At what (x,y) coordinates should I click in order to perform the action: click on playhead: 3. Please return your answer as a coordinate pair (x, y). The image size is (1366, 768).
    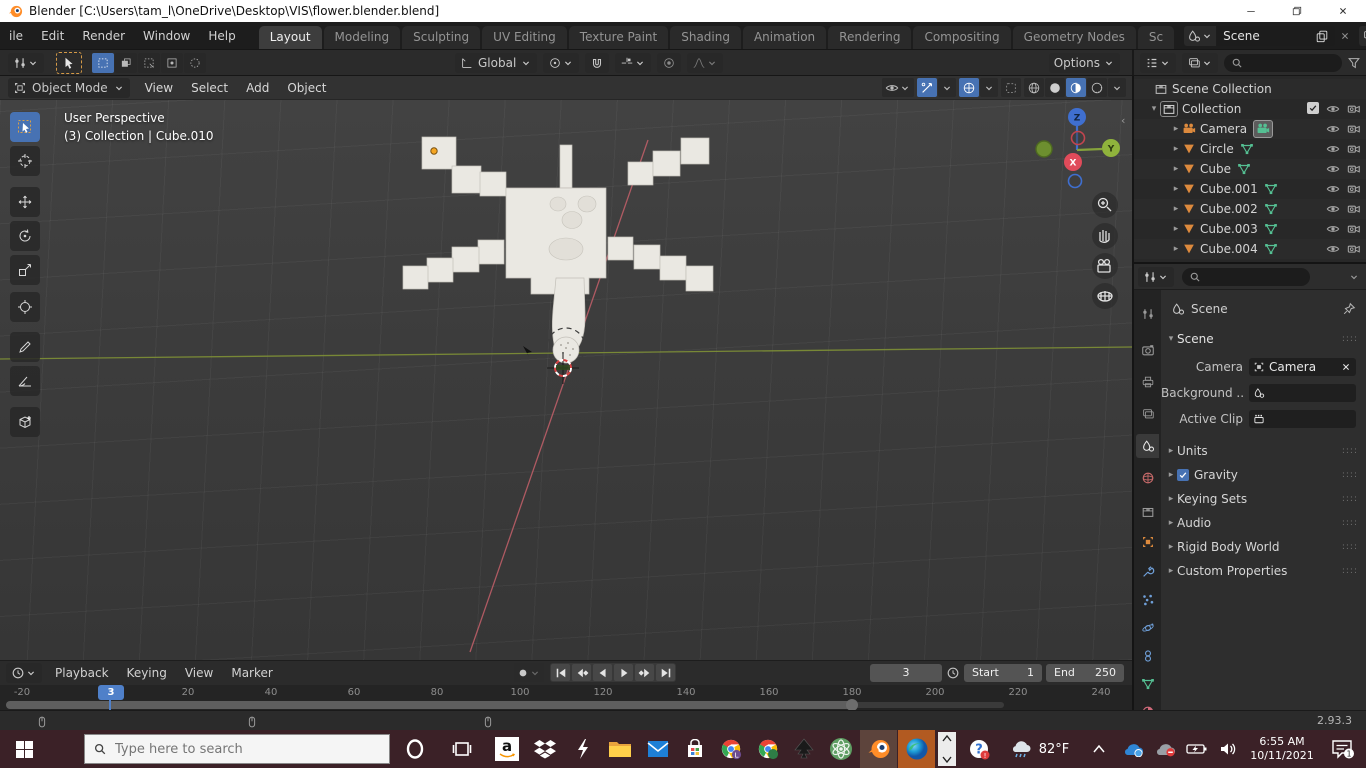
    Looking at the image, I should click on (111, 692).